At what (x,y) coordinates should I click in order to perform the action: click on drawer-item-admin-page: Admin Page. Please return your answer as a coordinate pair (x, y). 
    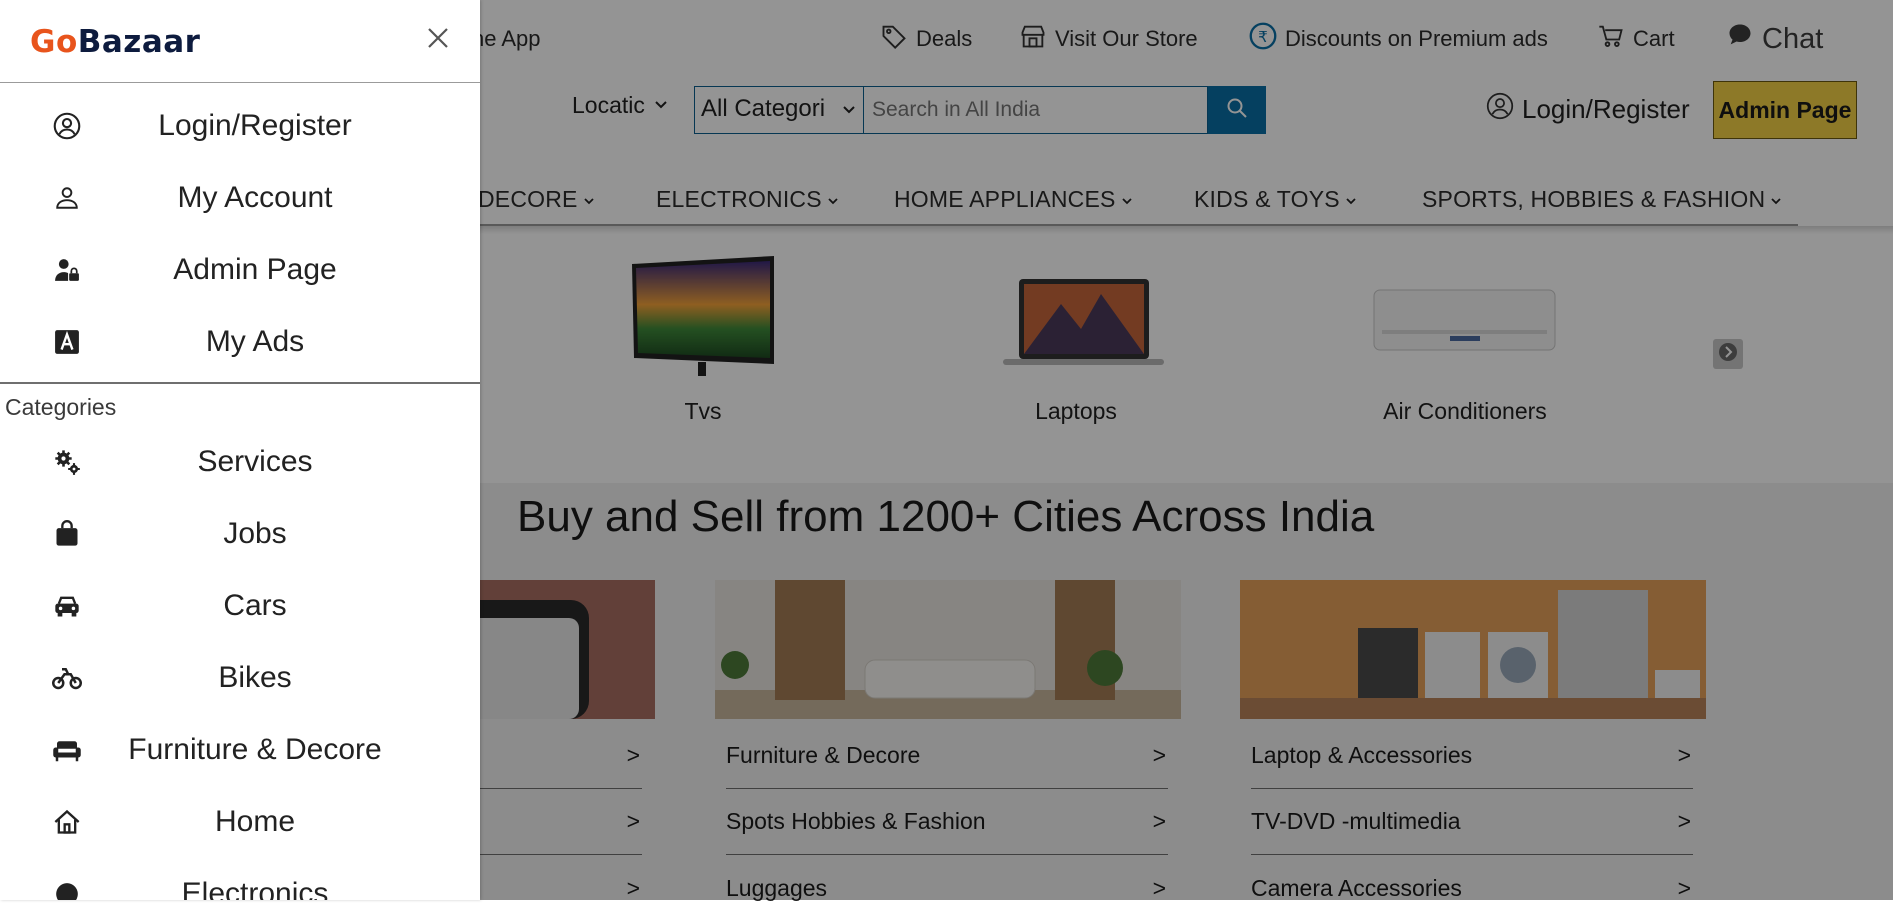
    Looking at the image, I should click on (240, 270).